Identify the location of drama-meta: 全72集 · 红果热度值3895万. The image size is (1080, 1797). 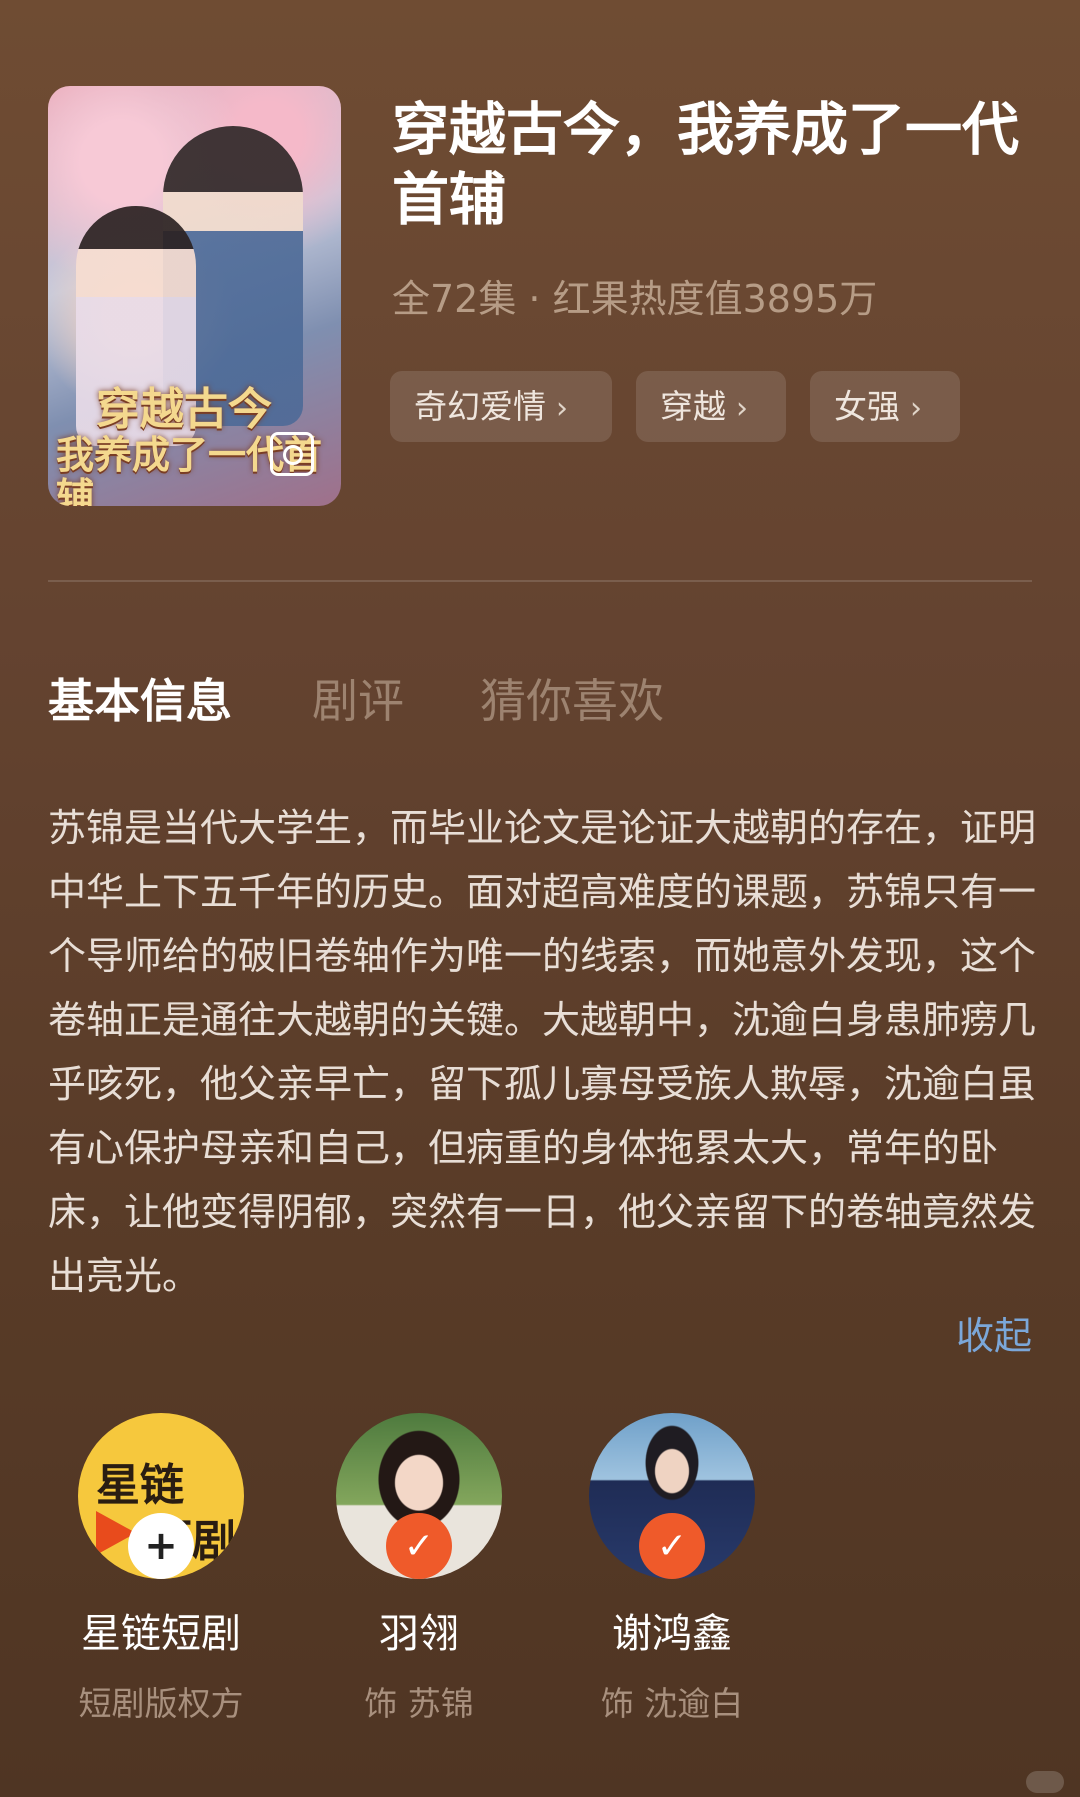
(635, 299).